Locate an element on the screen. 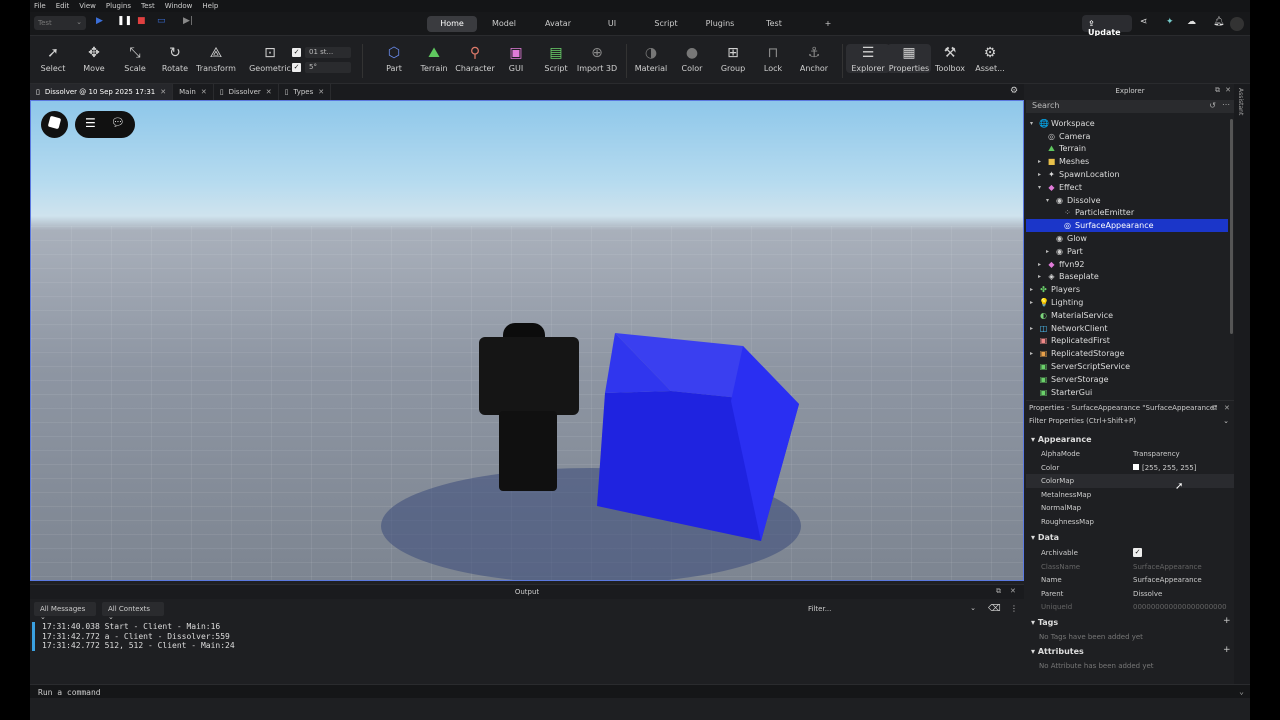 The width and height of the screenshot is (1280, 720). tab-model: Model is located at coordinates (504, 24).